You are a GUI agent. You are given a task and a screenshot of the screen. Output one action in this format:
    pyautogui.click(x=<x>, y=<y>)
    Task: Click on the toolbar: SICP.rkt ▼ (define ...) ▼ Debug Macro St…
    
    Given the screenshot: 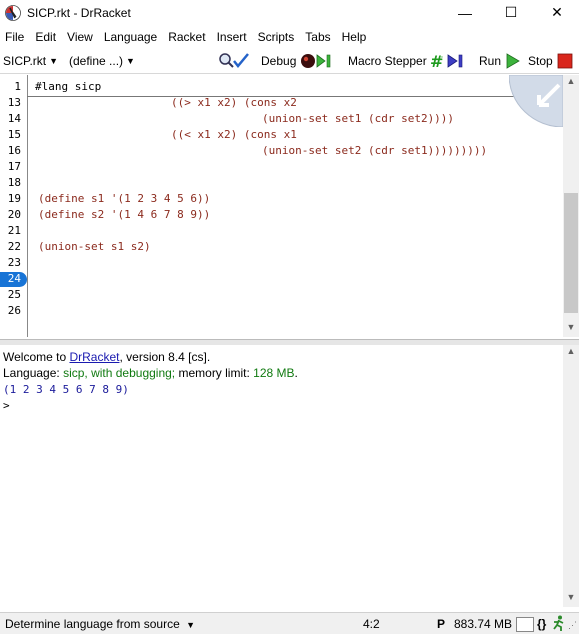 What is the action you would take?
    pyautogui.click(x=289, y=61)
    